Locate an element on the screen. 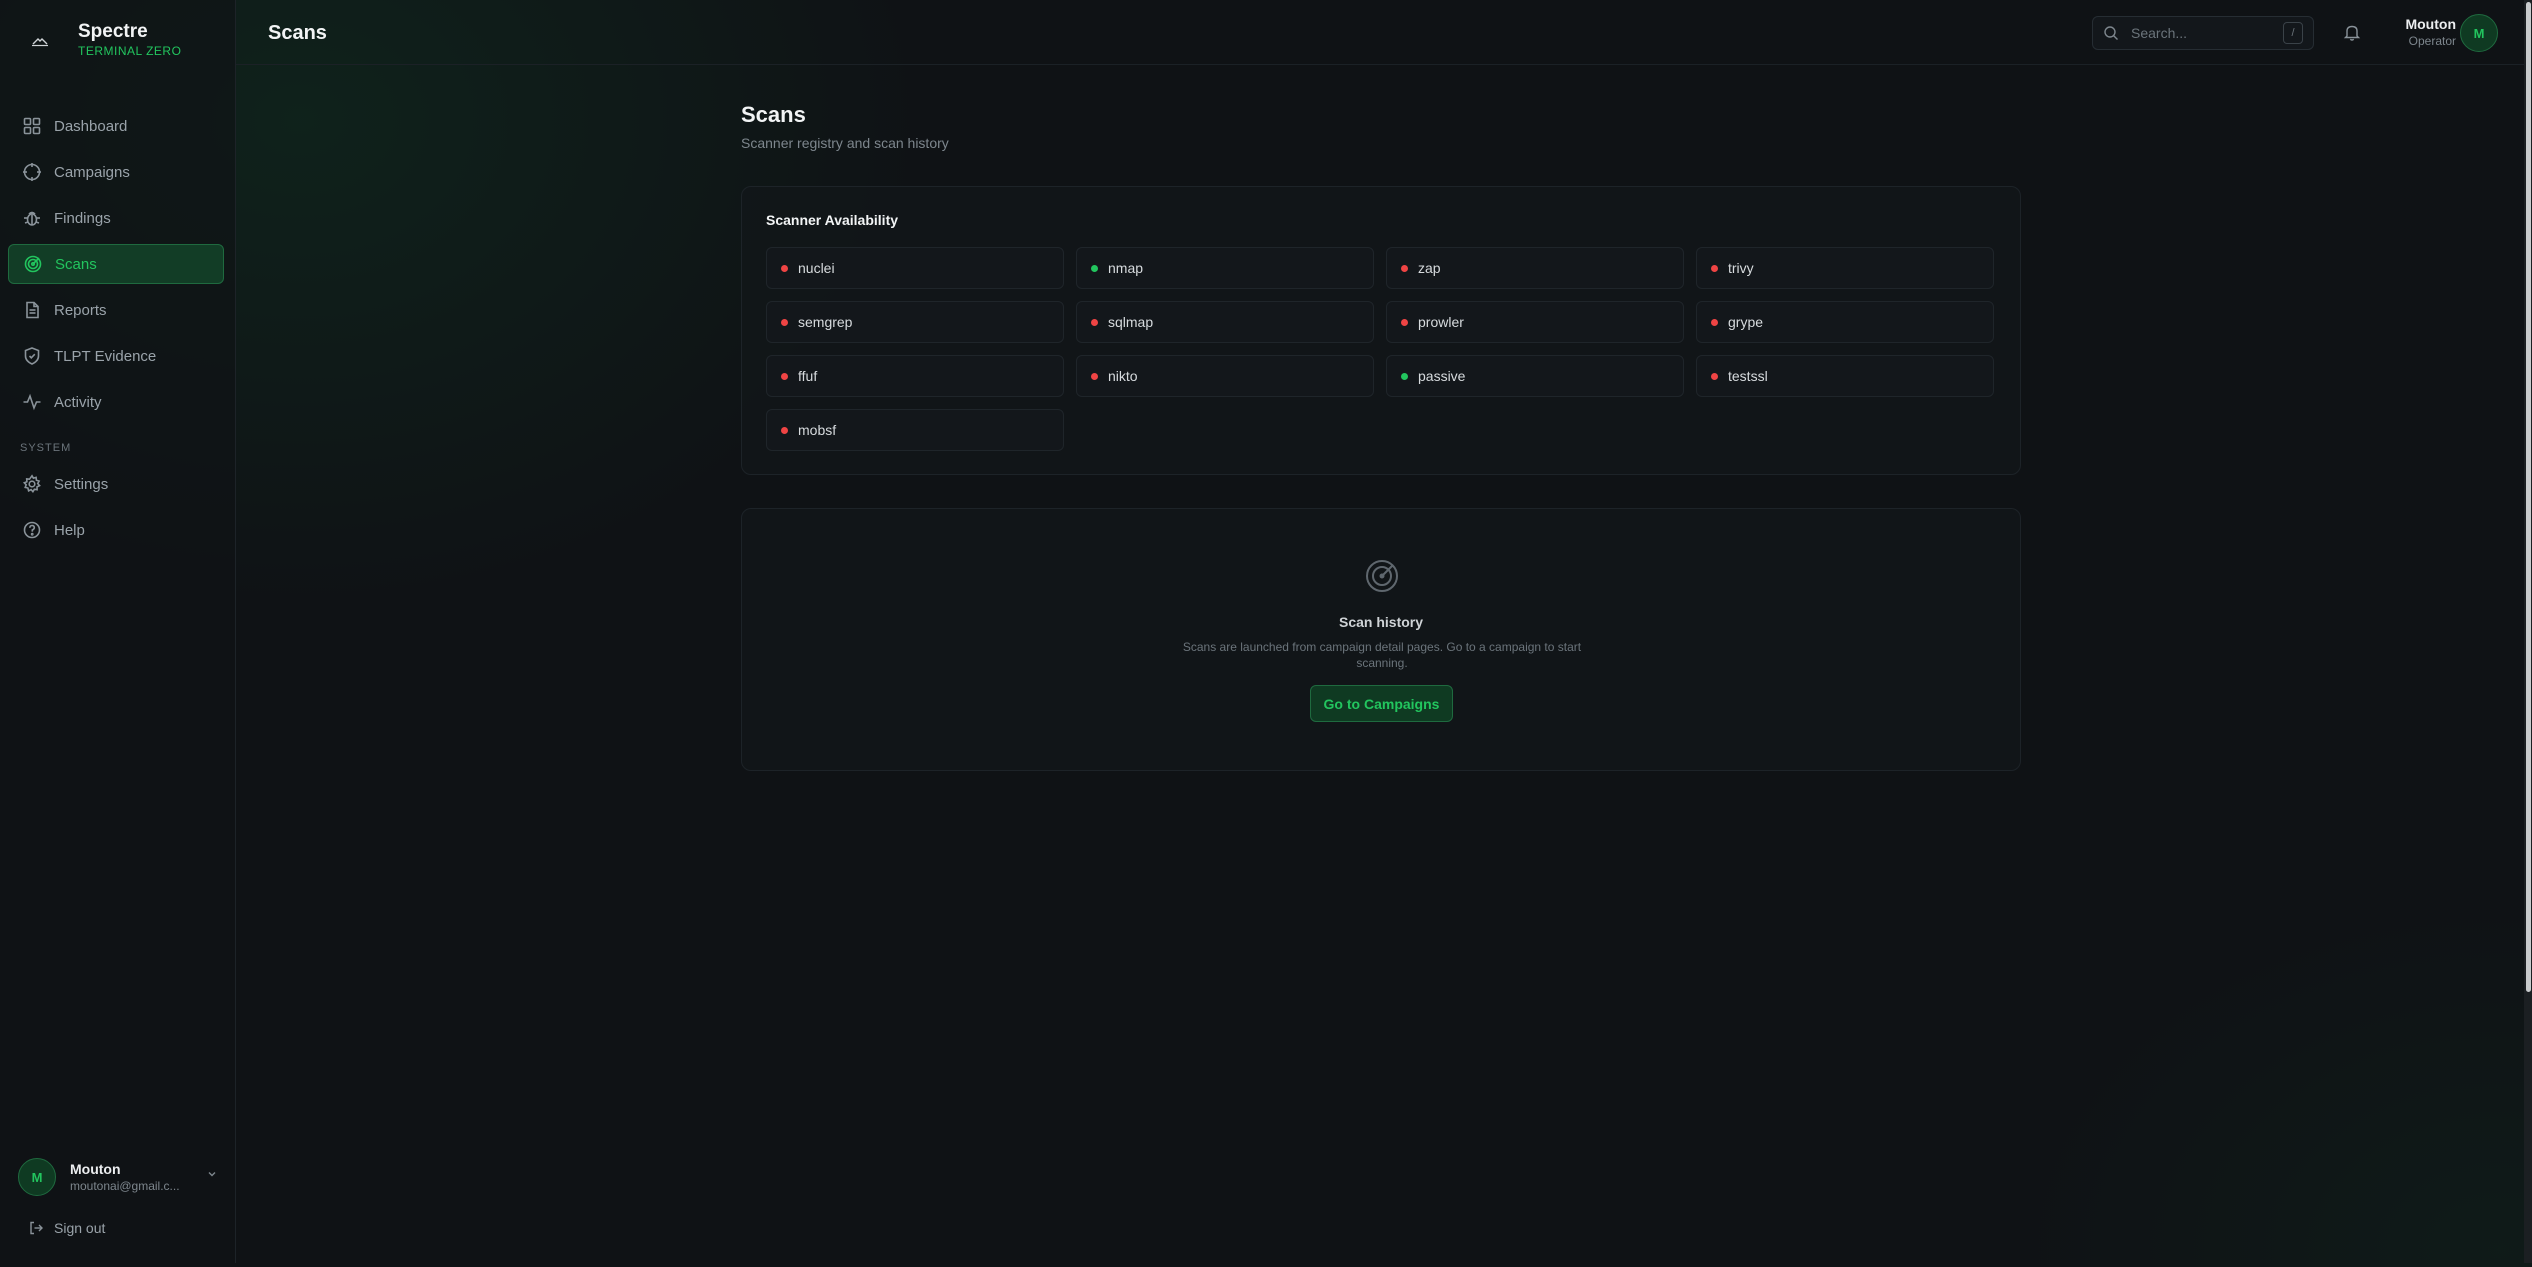 This screenshot has height=1267, width=2532. scanner-item-passive: passive is located at coordinates (1535, 376).